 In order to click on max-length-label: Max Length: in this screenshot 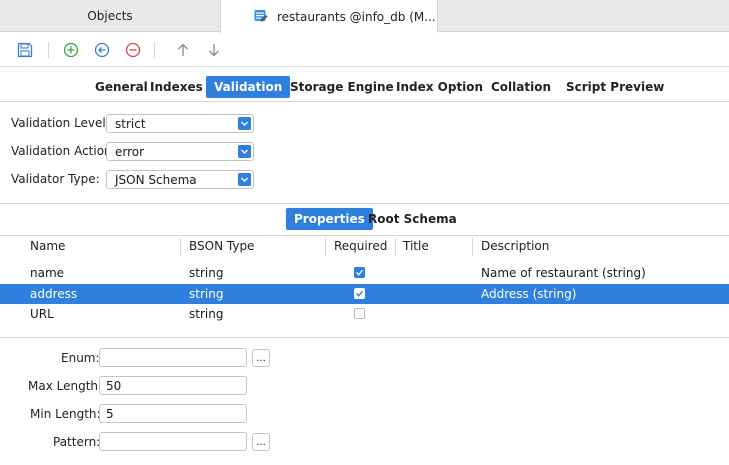, I will do `click(65, 386)`.